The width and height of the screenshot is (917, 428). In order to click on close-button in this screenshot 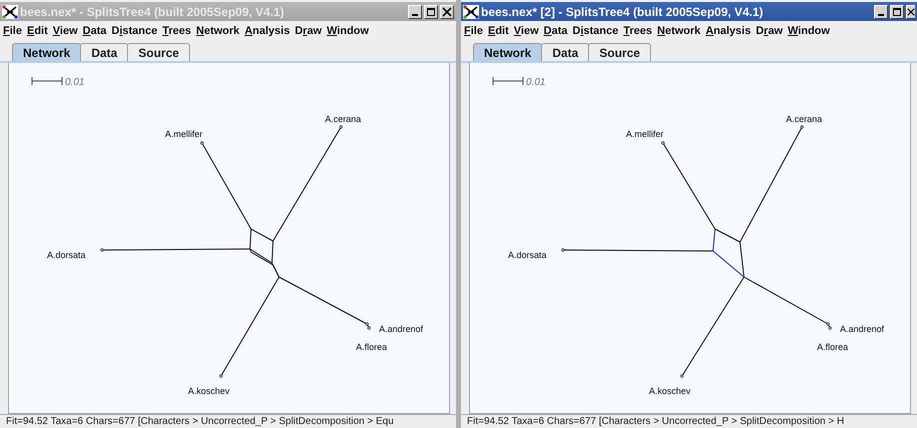, I will do `click(910, 11)`.